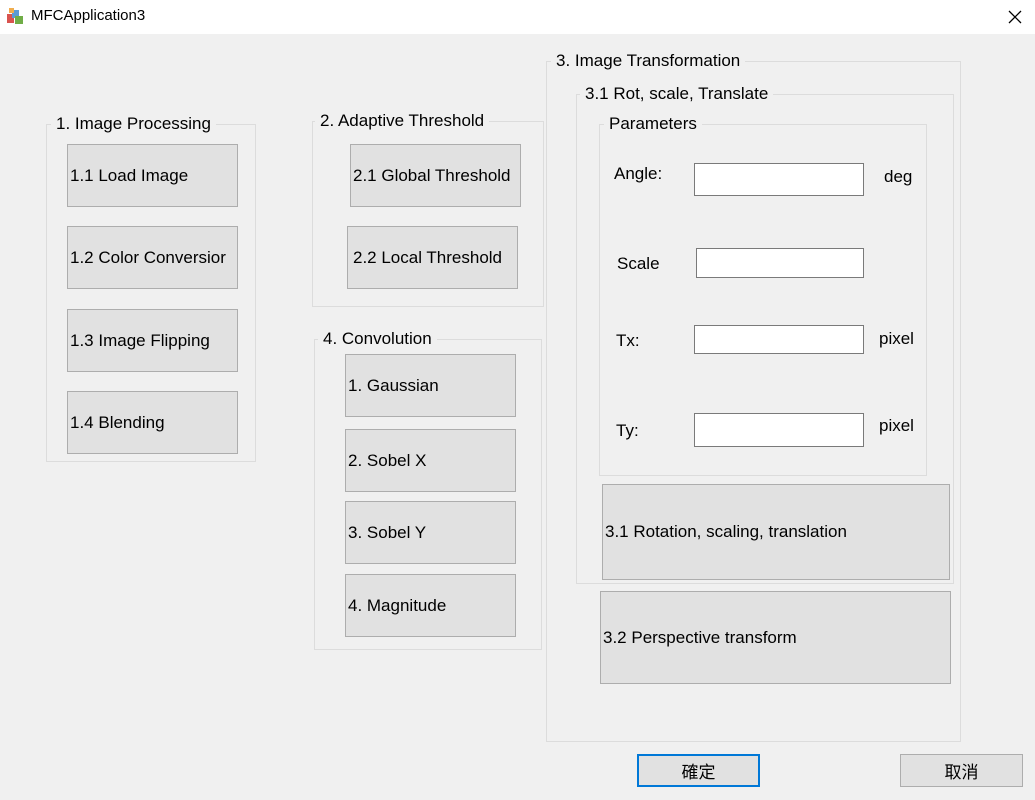 The width and height of the screenshot is (1035, 800). I want to click on scale-input, so click(780, 263).